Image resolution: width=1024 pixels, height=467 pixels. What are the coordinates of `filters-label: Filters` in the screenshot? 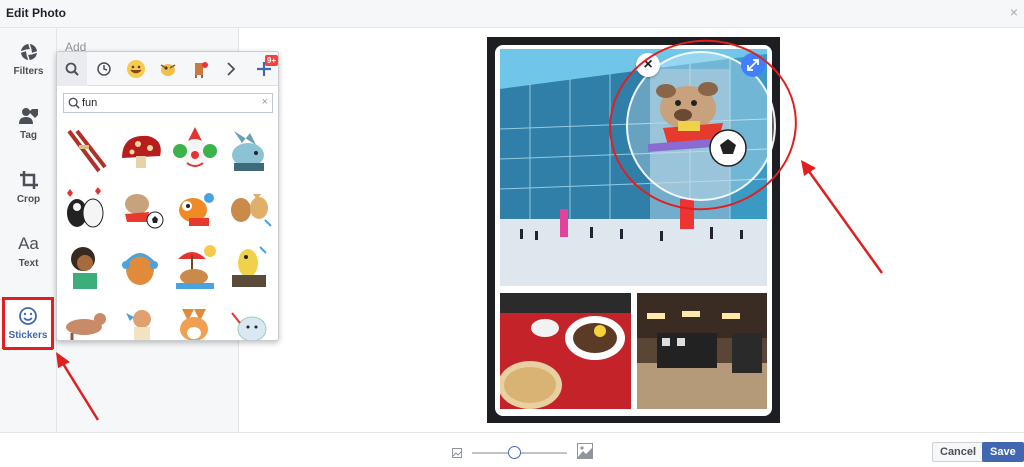 It's located at (28, 71).